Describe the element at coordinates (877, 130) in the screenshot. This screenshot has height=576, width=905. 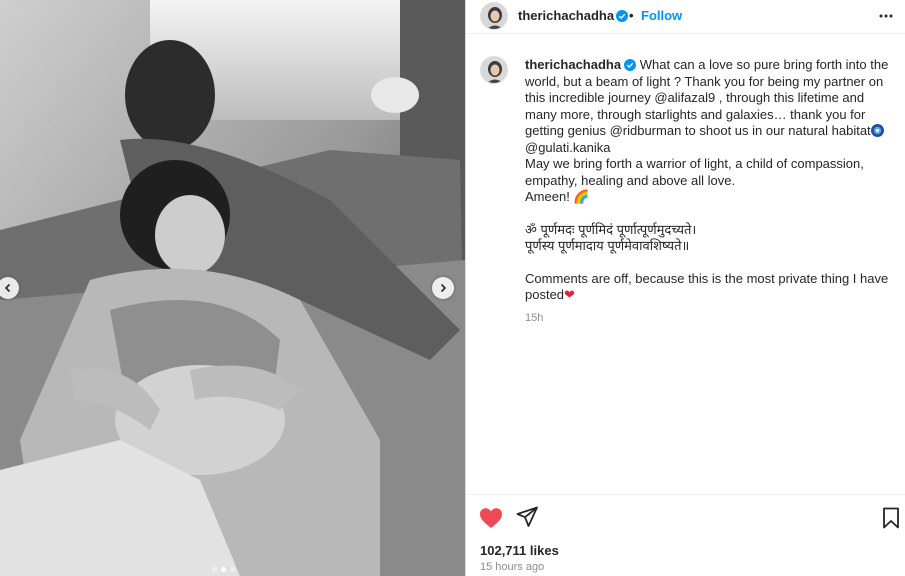
I see `evil-eye-emoji` at that location.